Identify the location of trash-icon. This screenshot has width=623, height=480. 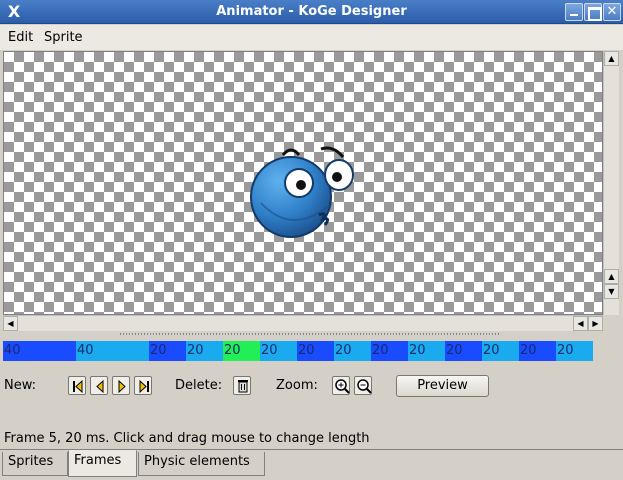
(243, 386).